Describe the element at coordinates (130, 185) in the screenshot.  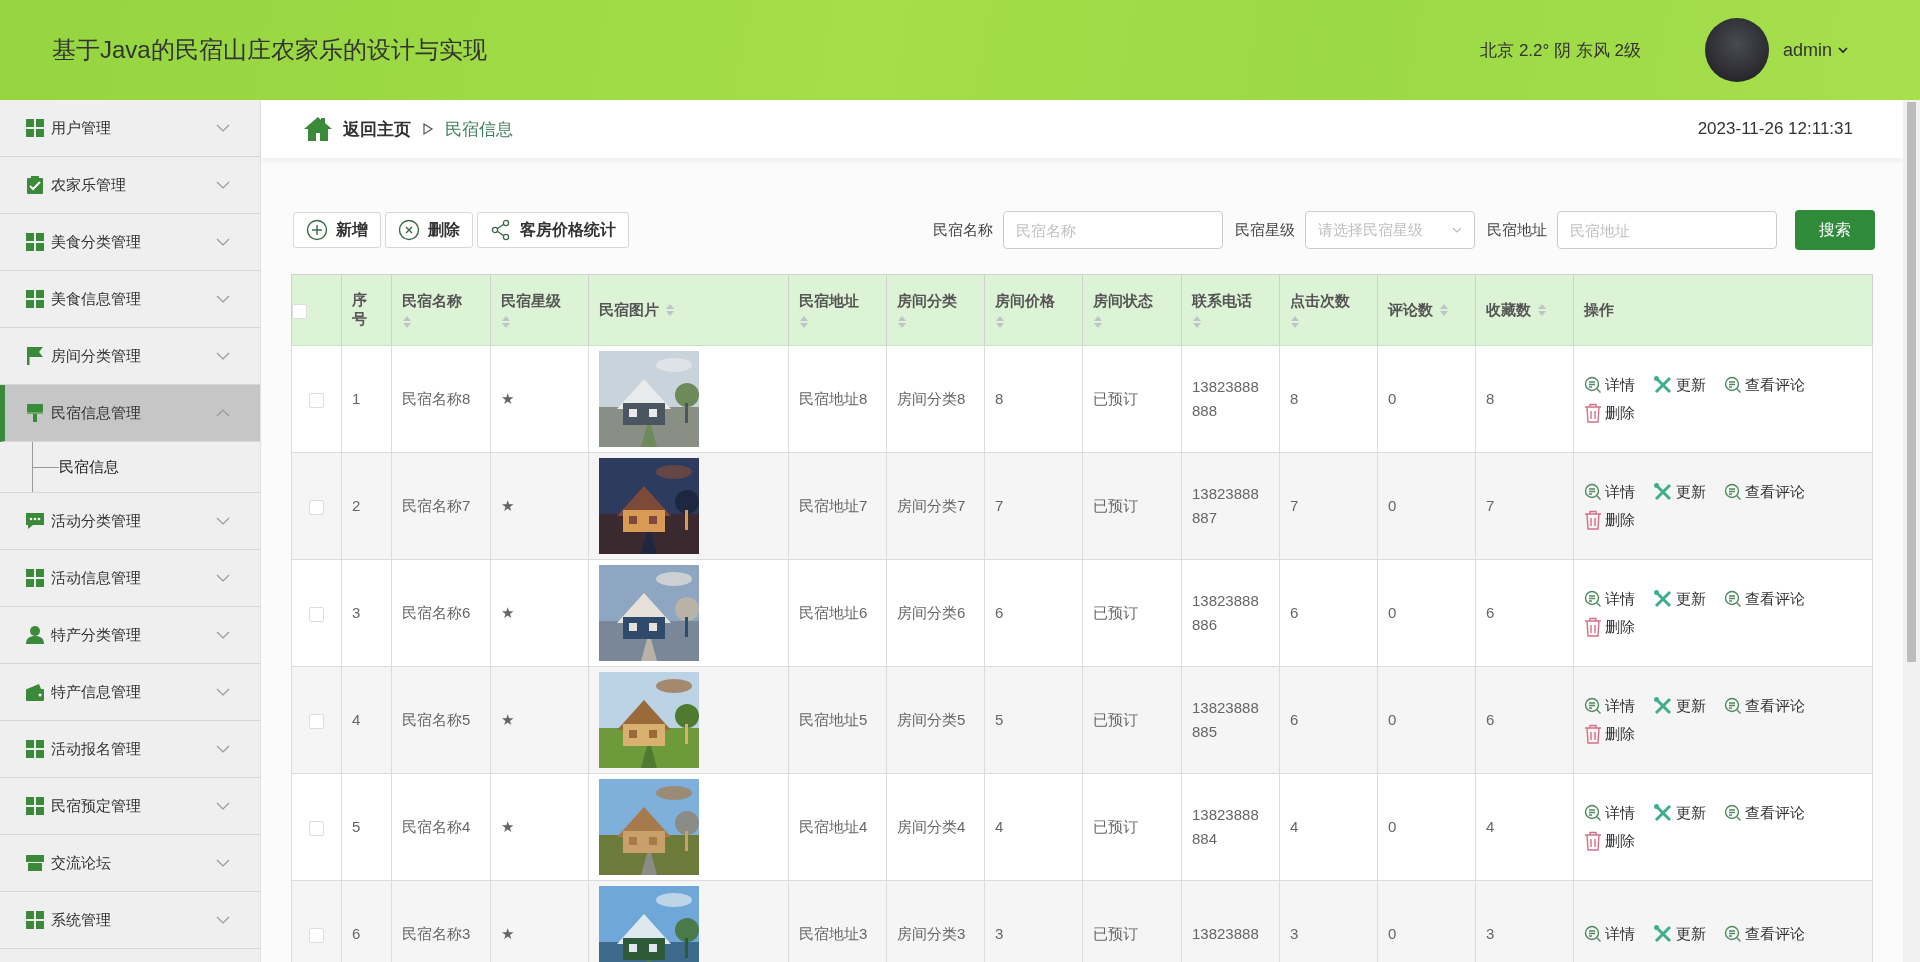
I see `sidebar-item: 农家乐管理` at that location.